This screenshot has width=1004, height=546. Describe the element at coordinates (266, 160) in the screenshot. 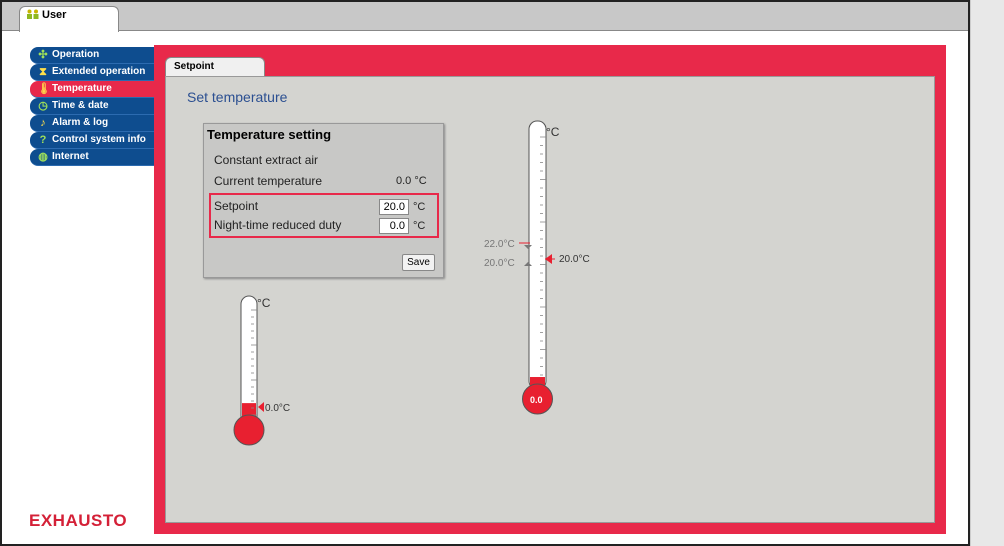

I see `mode-label: Constant extract air` at that location.